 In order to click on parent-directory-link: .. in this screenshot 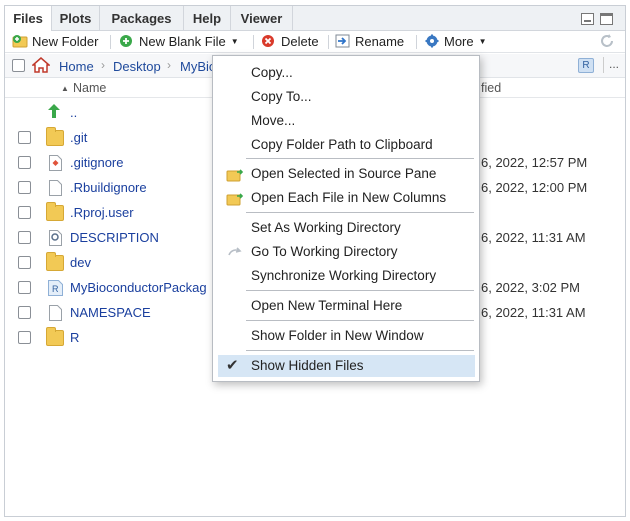, I will do `click(73, 112)`.